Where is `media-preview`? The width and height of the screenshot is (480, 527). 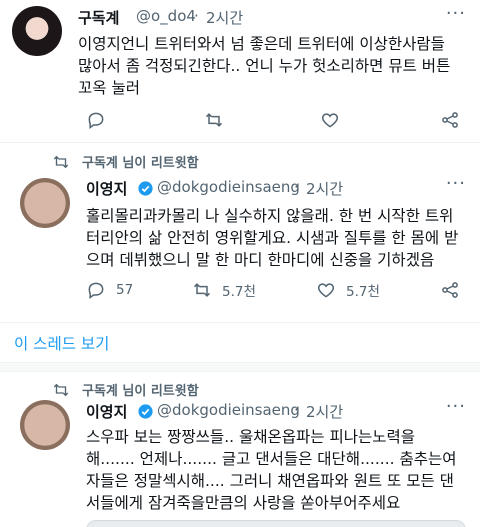 media-preview is located at coordinates (276, 523).